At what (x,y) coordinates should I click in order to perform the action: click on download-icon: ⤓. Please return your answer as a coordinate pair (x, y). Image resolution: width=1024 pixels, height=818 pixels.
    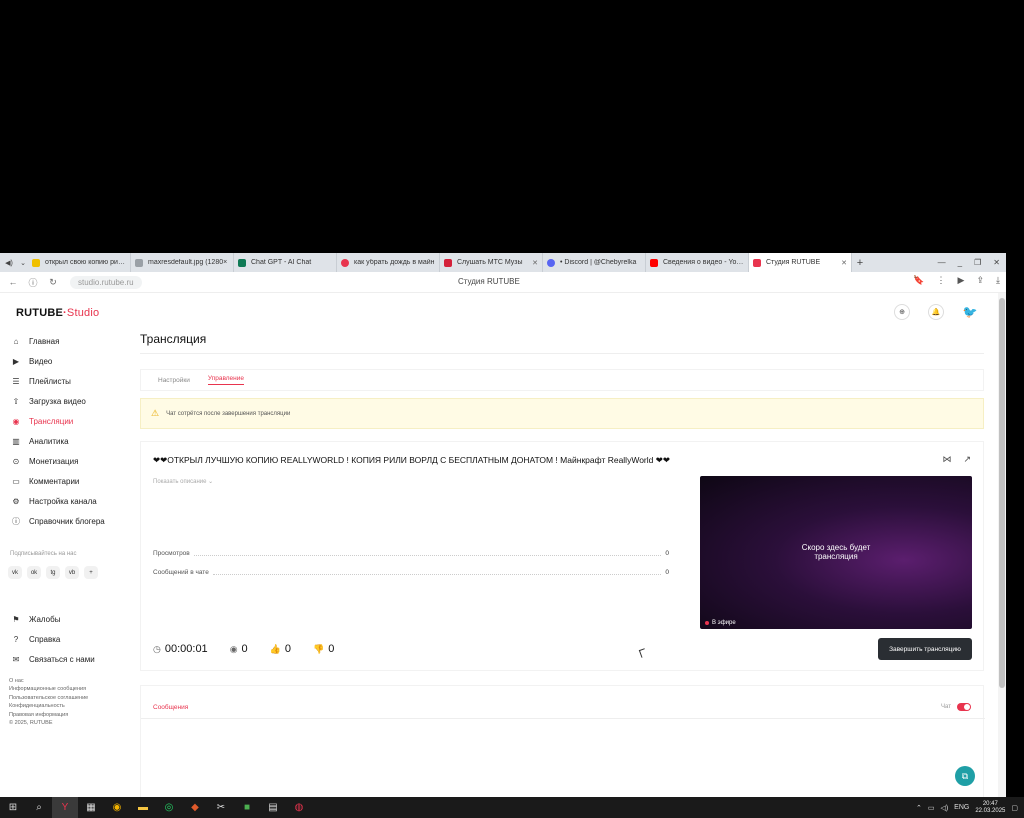
    Looking at the image, I should click on (998, 280).